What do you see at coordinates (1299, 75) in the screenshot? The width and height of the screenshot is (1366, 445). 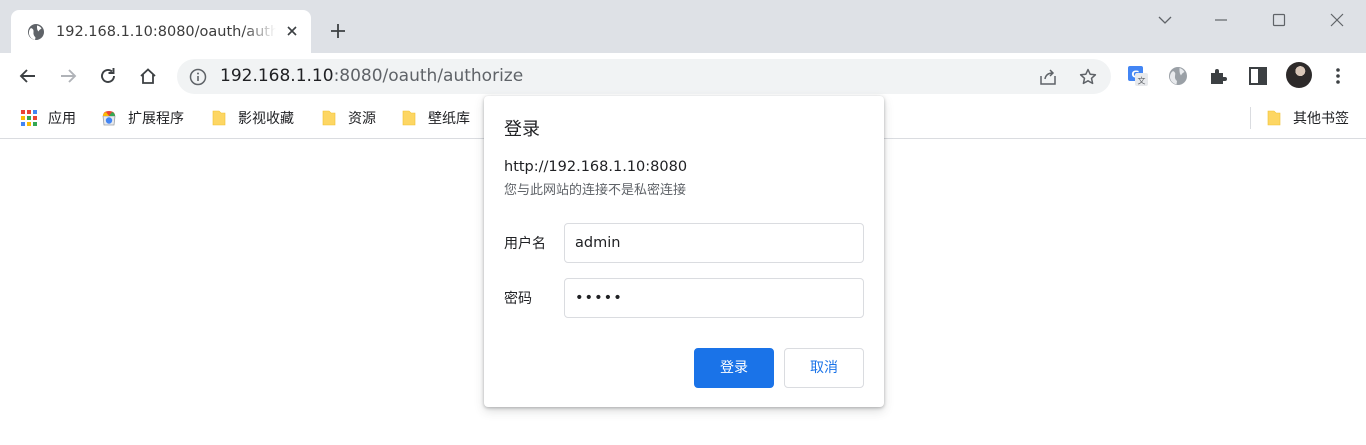 I see `profile-avatar` at bounding box center [1299, 75].